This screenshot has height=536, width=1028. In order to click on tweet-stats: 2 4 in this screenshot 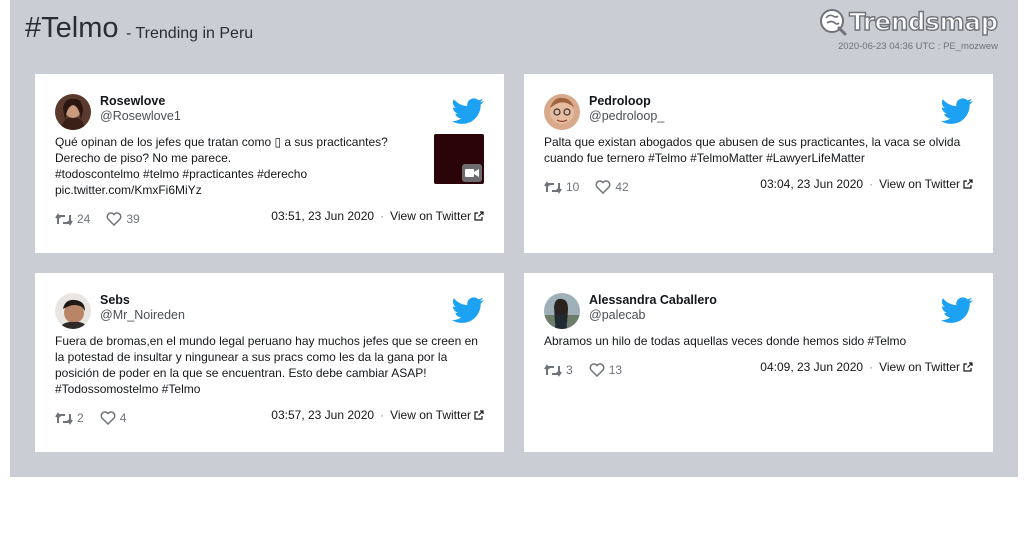, I will do `click(98, 418)`.